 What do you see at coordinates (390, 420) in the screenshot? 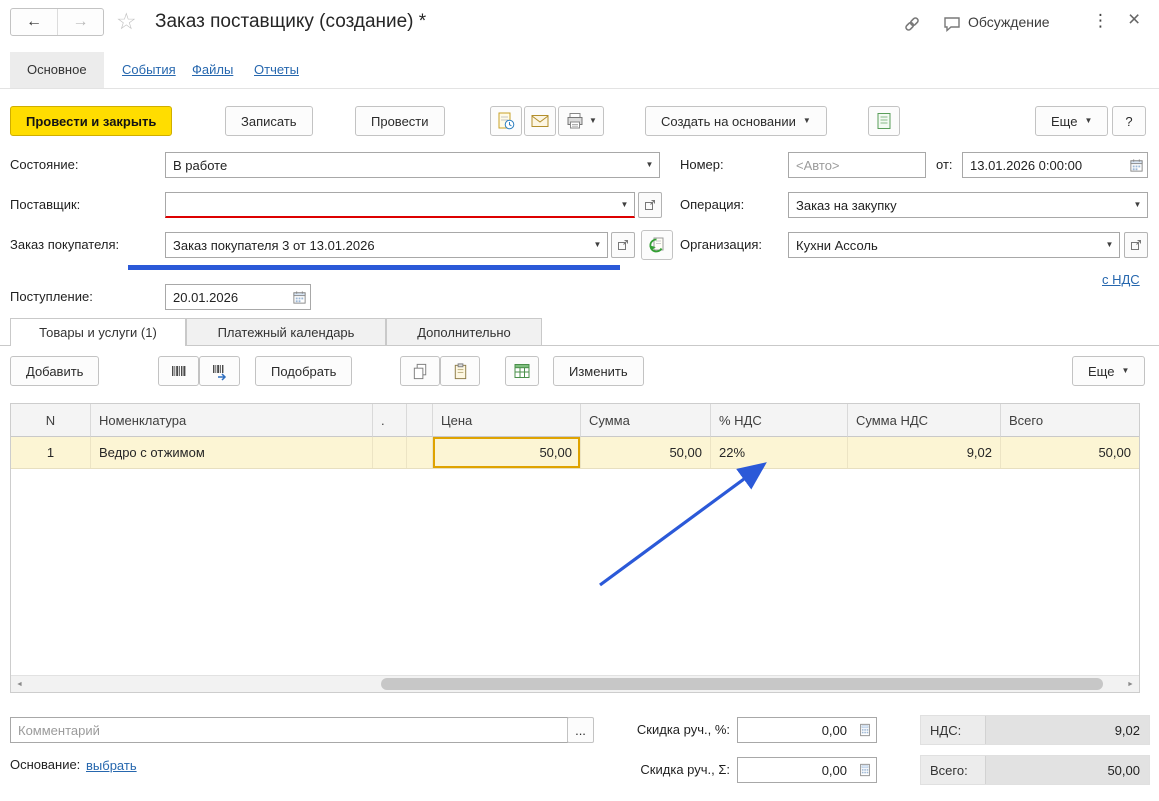
I see `column-header-clipped: .` at bounding box center [390, 420].